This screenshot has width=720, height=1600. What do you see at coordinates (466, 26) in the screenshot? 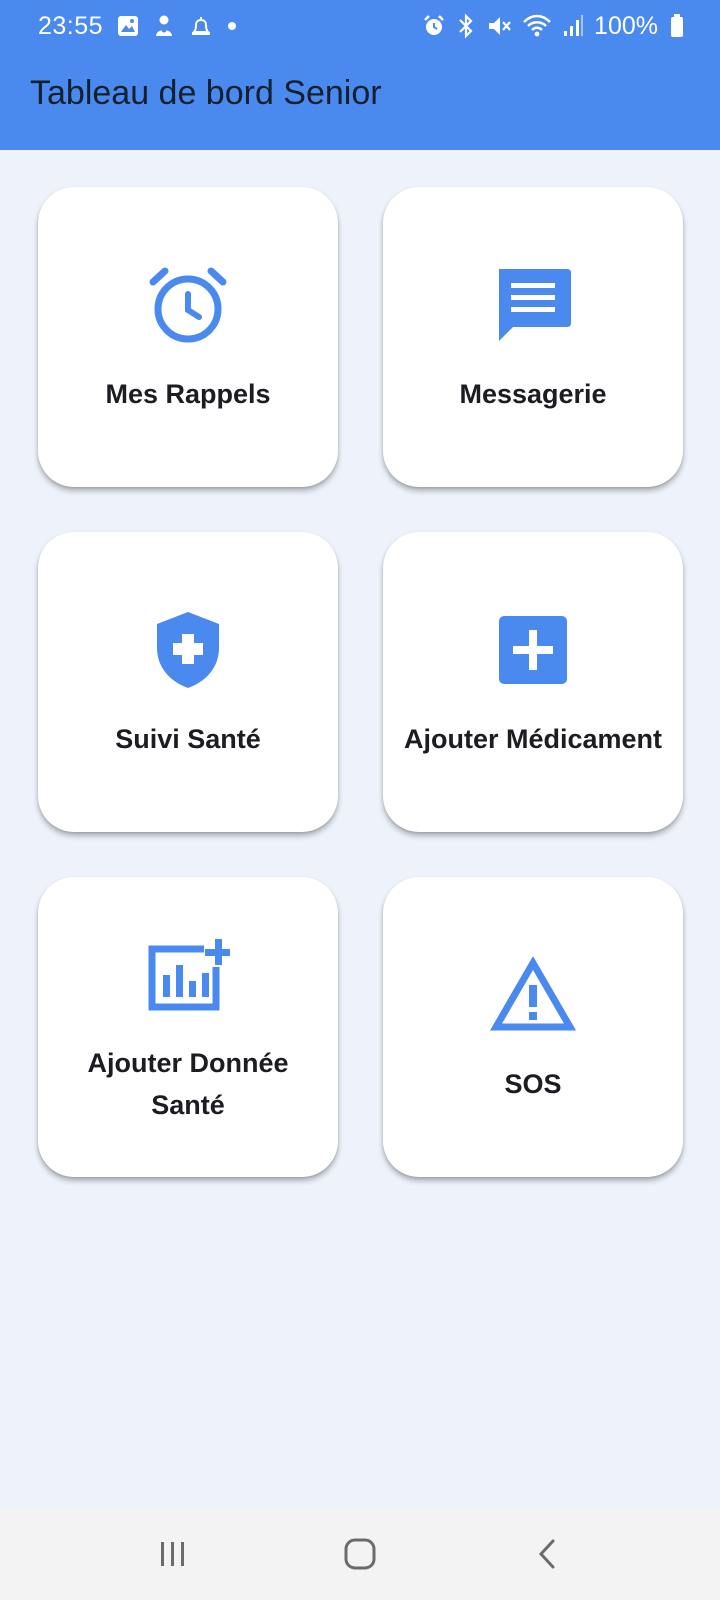
I see `bluetooth-icon` at bounding box center [466, 26].